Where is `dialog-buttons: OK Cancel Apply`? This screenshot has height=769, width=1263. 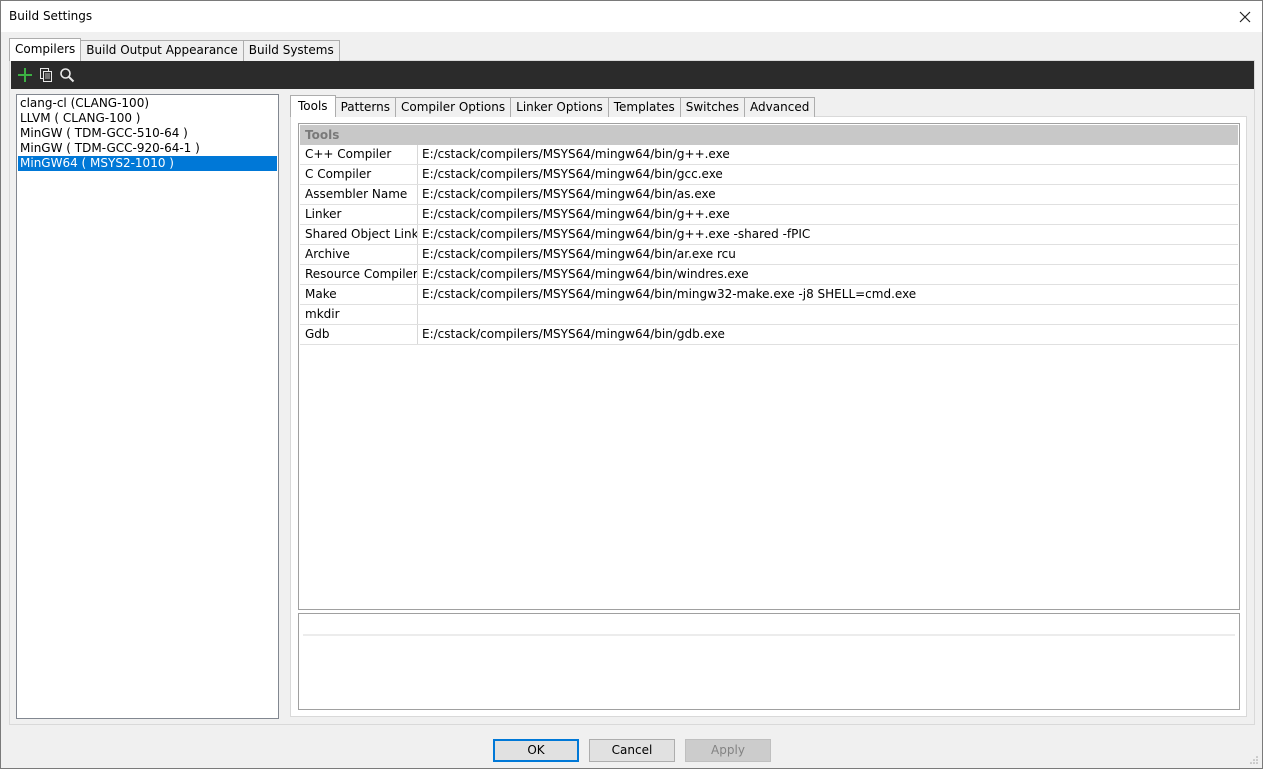
dialog-buttons: OK Cancel Apply is located at coordinates (637, 750).